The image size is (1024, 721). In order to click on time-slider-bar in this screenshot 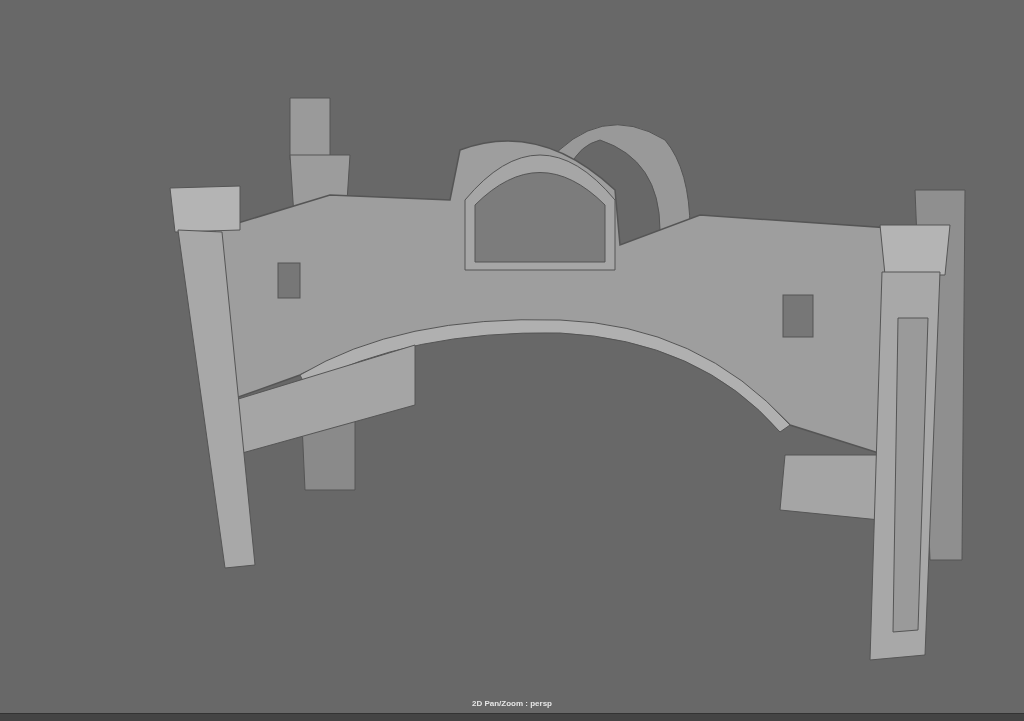, I will do `click(512, 717)`.